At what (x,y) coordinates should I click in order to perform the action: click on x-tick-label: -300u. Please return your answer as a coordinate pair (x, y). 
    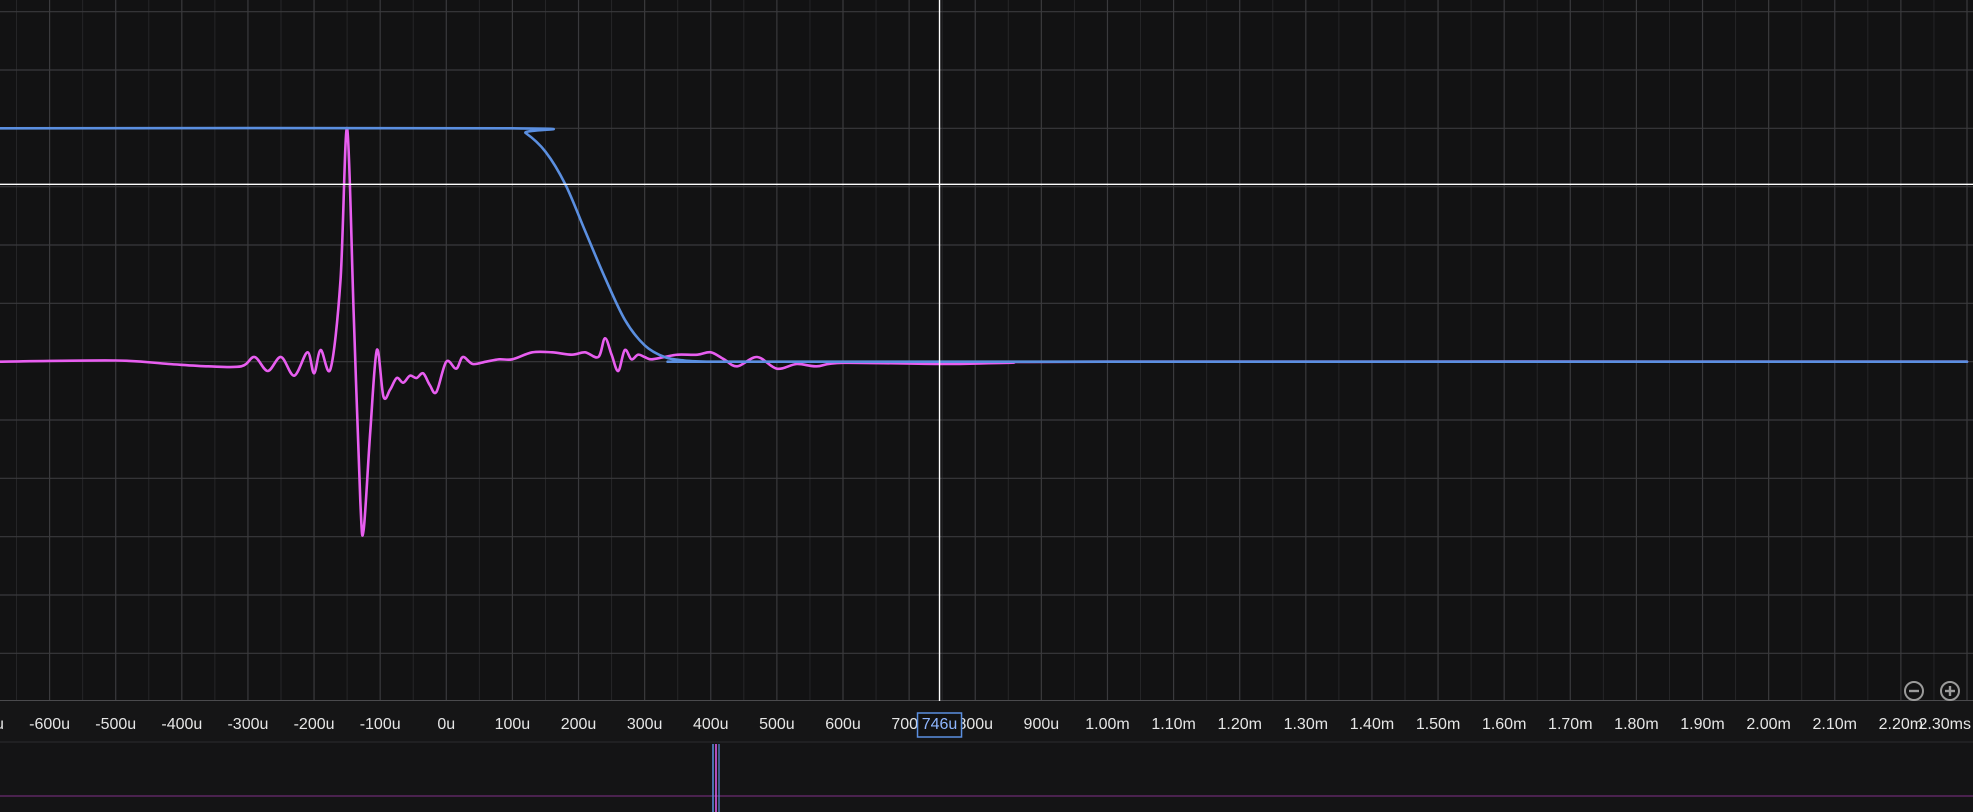
    Looking at the image, I should click on (247, 724).